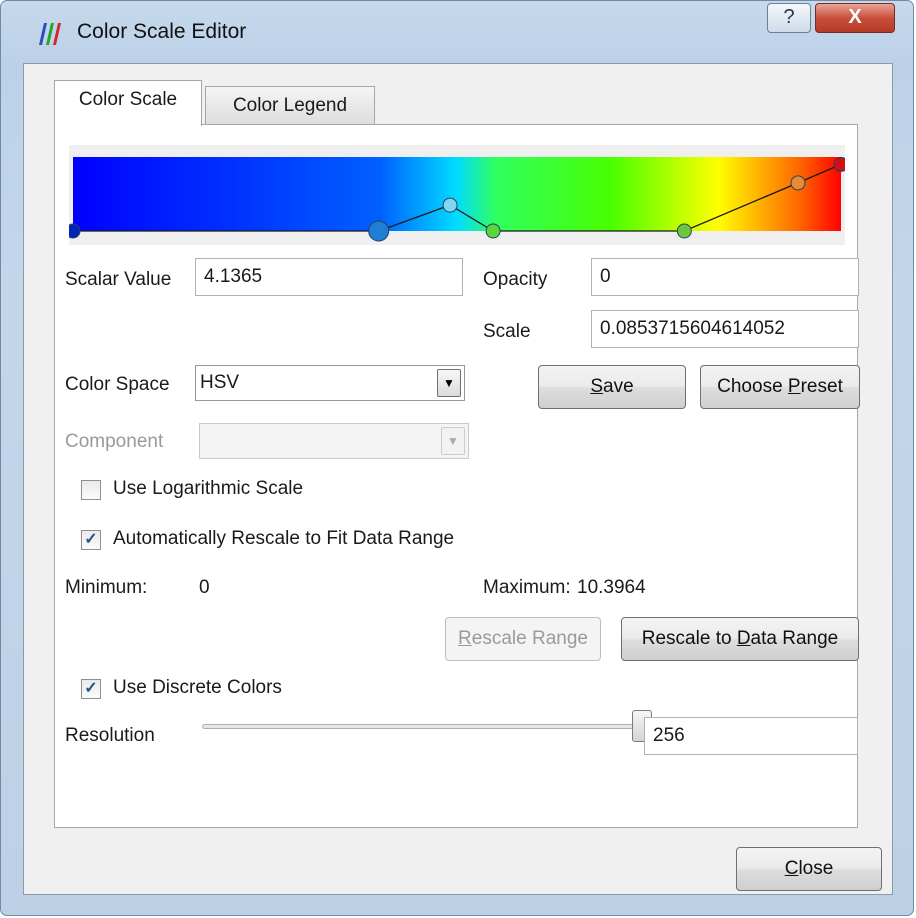  Describe the element at coordinates (515, 279) in the screenshot. I see `opacity-label: Opacity` at that location.